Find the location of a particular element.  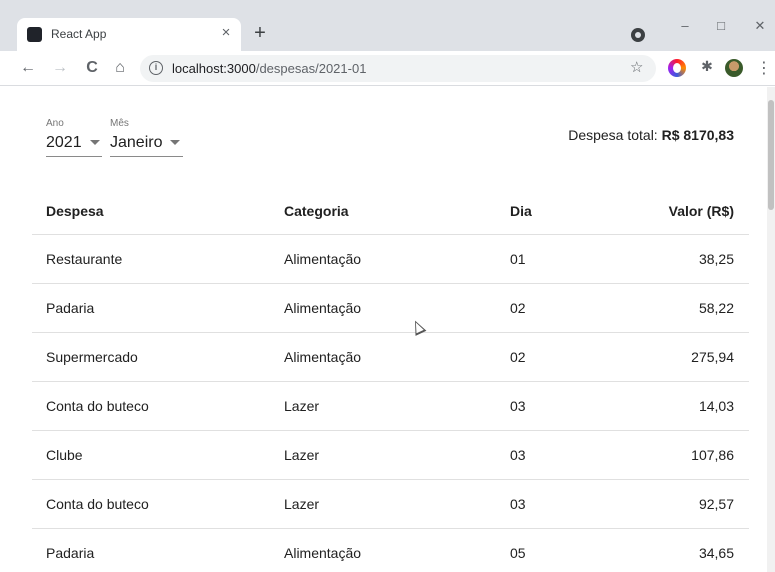

tab-close-icon: × is located at coordinates (226, 33).